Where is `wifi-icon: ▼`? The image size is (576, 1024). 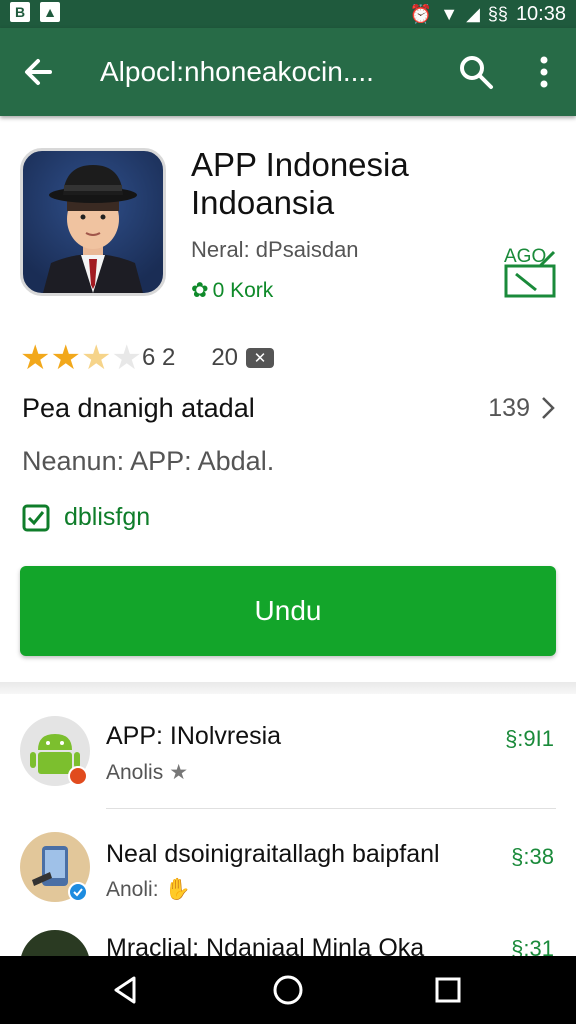
wifi-icon: ▼ is located at coordinates (449, 13).